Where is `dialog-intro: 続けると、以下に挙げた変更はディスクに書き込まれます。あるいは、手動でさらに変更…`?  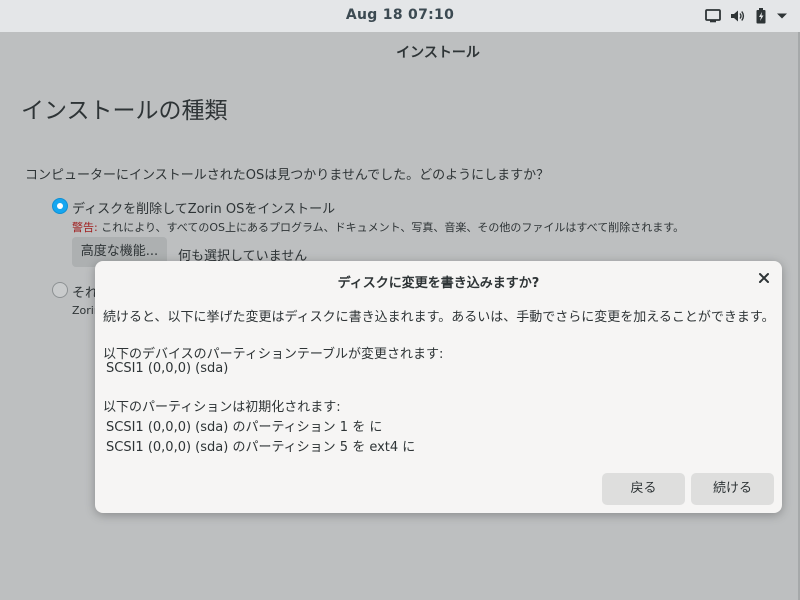 dialog-intro: 続けると、以下に挙げた変更はディスクに書き込まれます。あるいは、手動でさらに変更… is located at coordinates (439, 317).